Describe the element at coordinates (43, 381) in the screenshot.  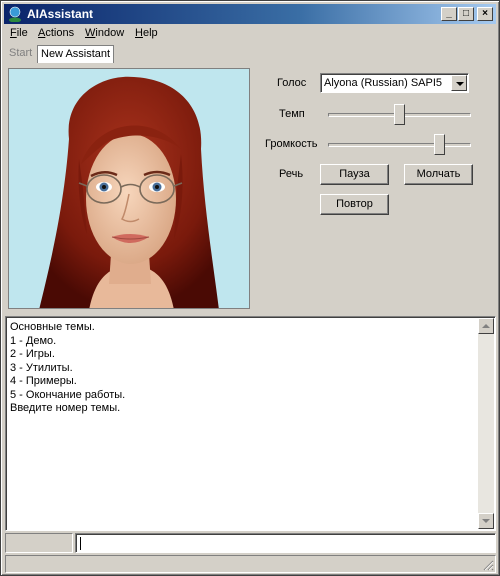
I see `output-line: 4 - Примеры.` at that location.